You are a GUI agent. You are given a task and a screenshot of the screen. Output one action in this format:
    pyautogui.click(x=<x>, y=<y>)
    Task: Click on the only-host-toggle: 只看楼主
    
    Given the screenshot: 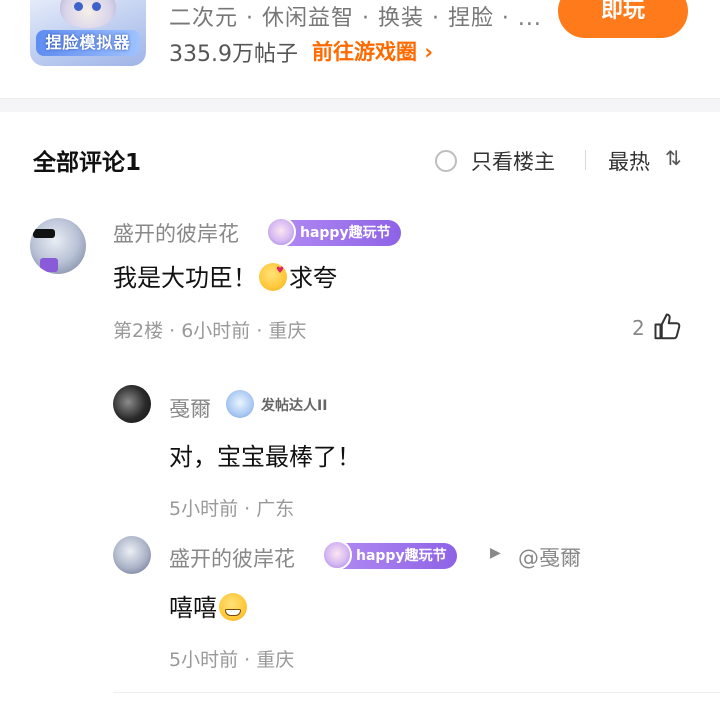 What is the action you would take?
    pyautogui.click(x=495, y=161)
    